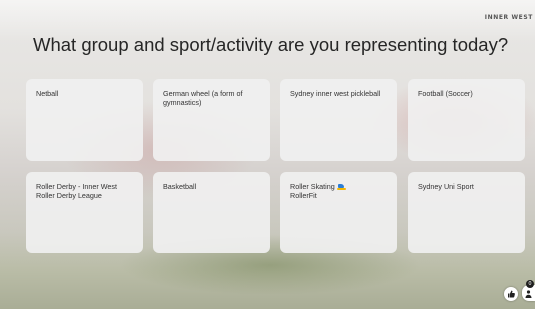 This screenshot has height=309, width=535. I want to click on thumbs-up-icon, so click(511, 294).